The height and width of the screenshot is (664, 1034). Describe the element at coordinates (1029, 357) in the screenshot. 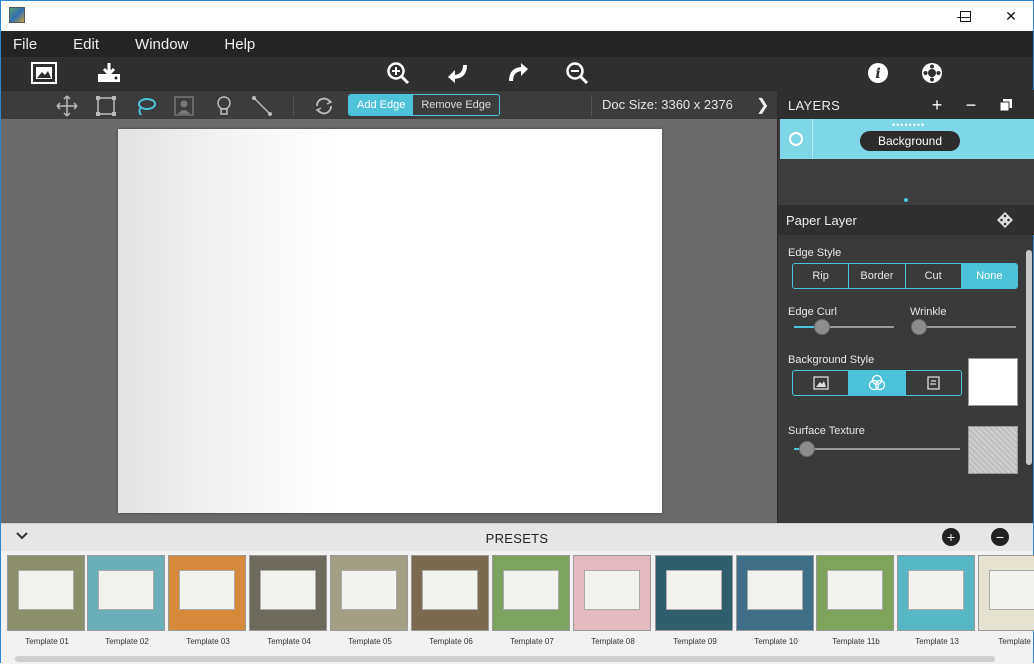

I see `panel-scrollbar` at that location.